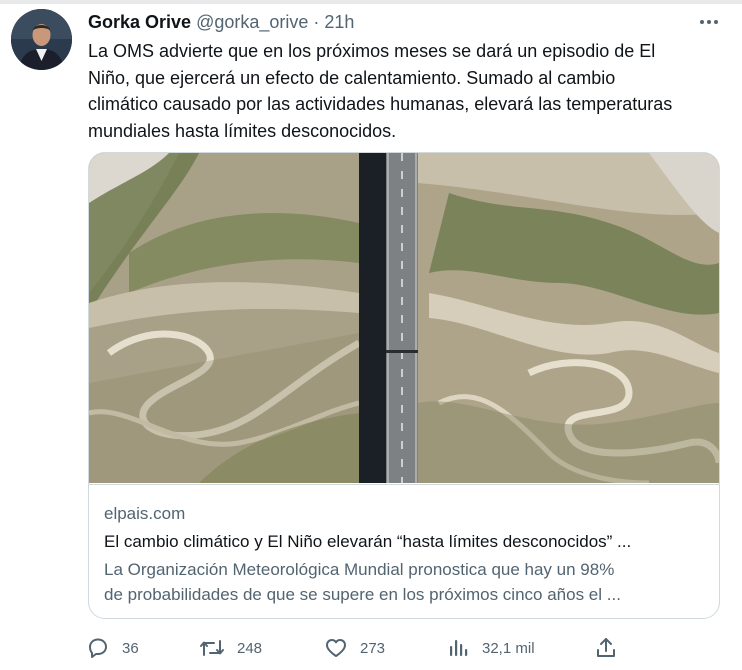 This screenshot has width=742, height=670. I want to click on reply-count: 36, so click(130, 648).